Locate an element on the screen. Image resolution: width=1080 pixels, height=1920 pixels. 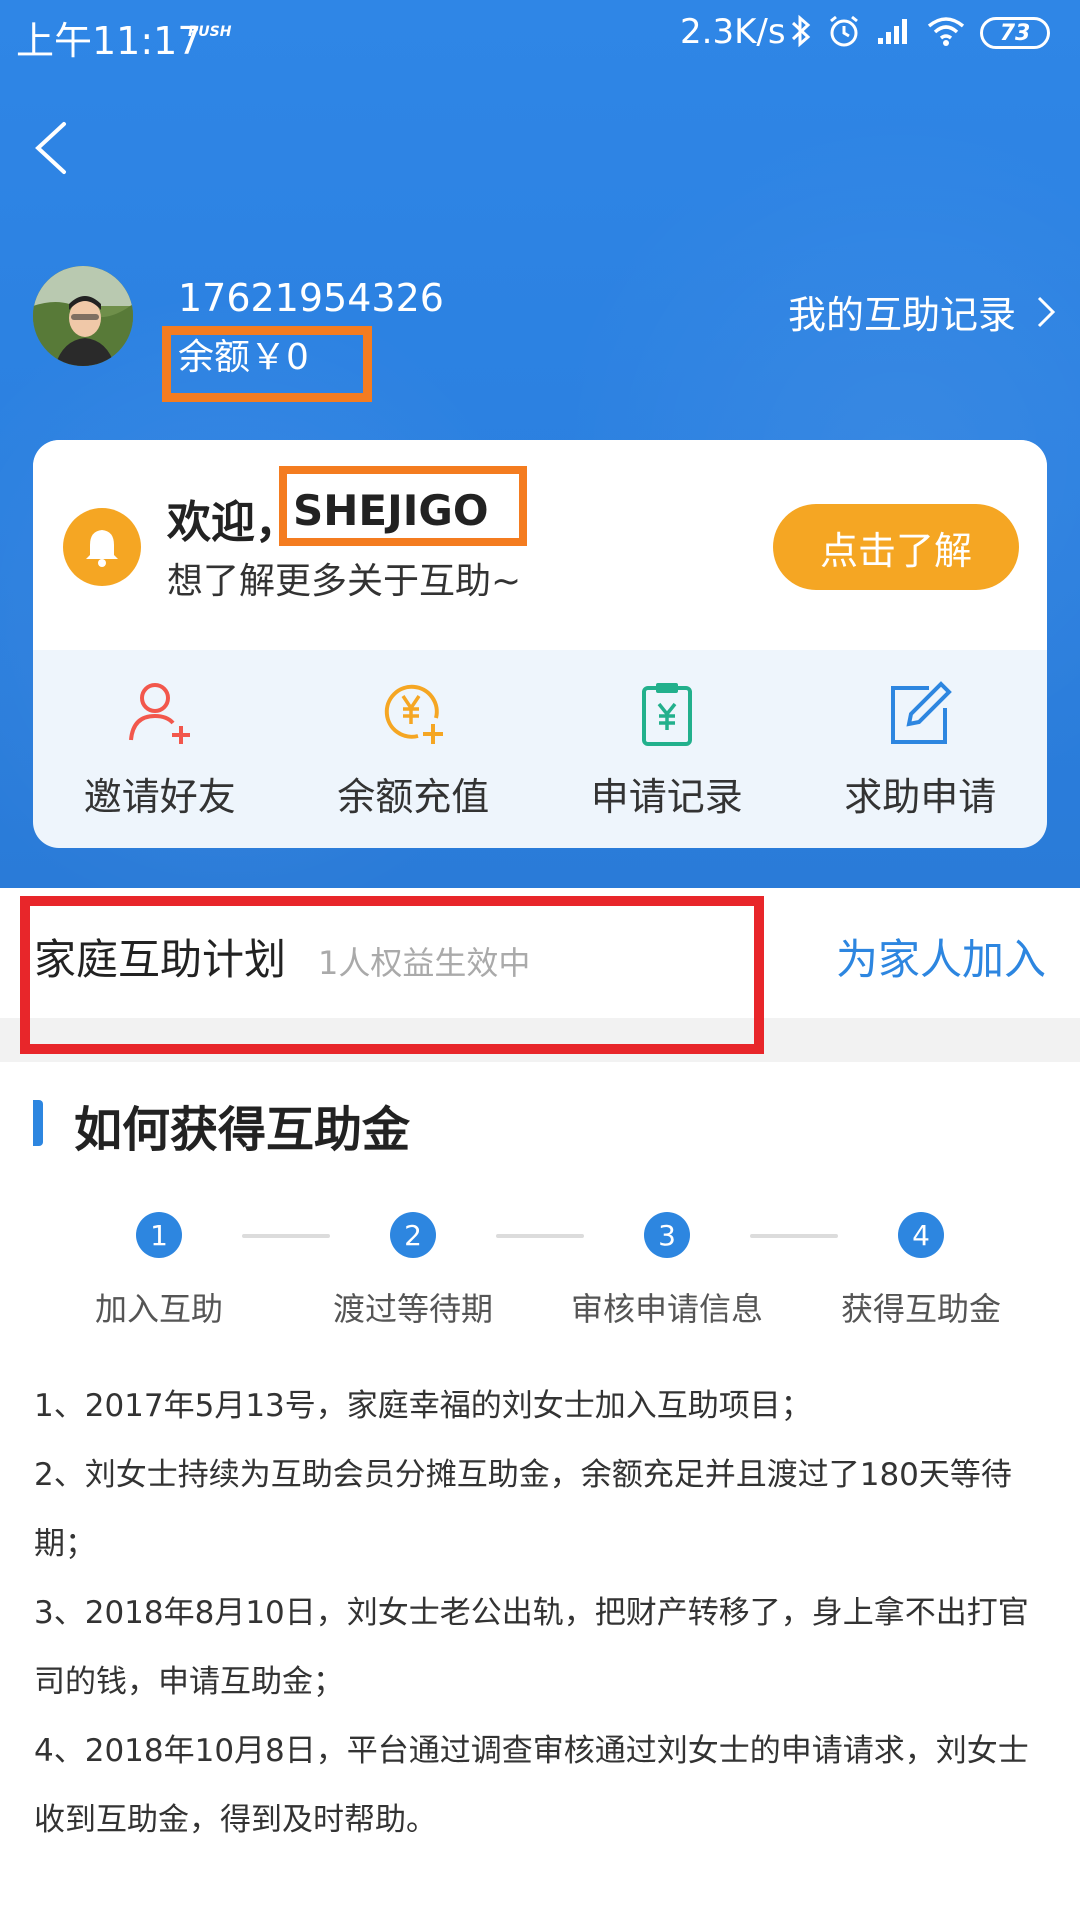
step-item: 3 审核申请信息 is located at coordinates (667, 1271).